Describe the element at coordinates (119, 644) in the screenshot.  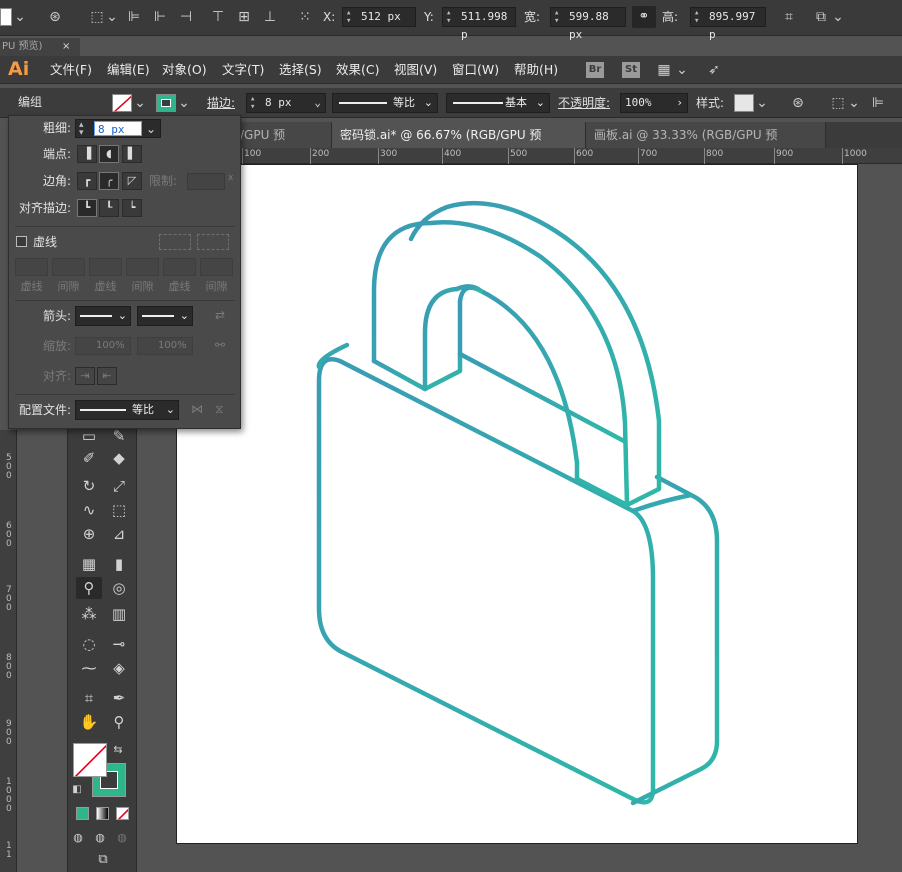
I see `slice-tool-icon: ⊸` at that location.